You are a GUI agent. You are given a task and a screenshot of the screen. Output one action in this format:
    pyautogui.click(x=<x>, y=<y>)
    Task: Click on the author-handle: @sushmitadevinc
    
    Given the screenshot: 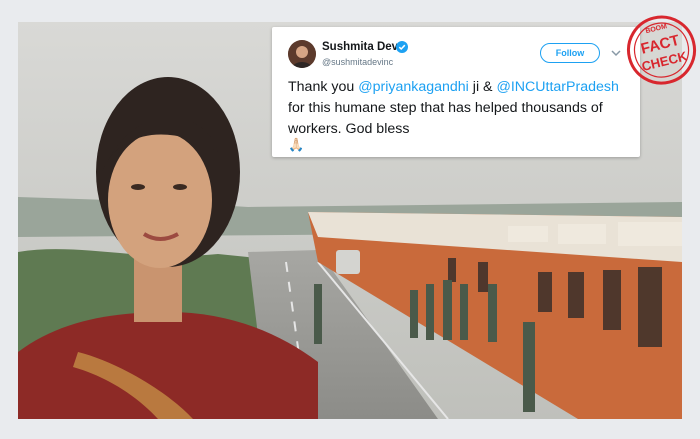 What is the action you would take?
    pyautogui.click(x=357, y=62)
    